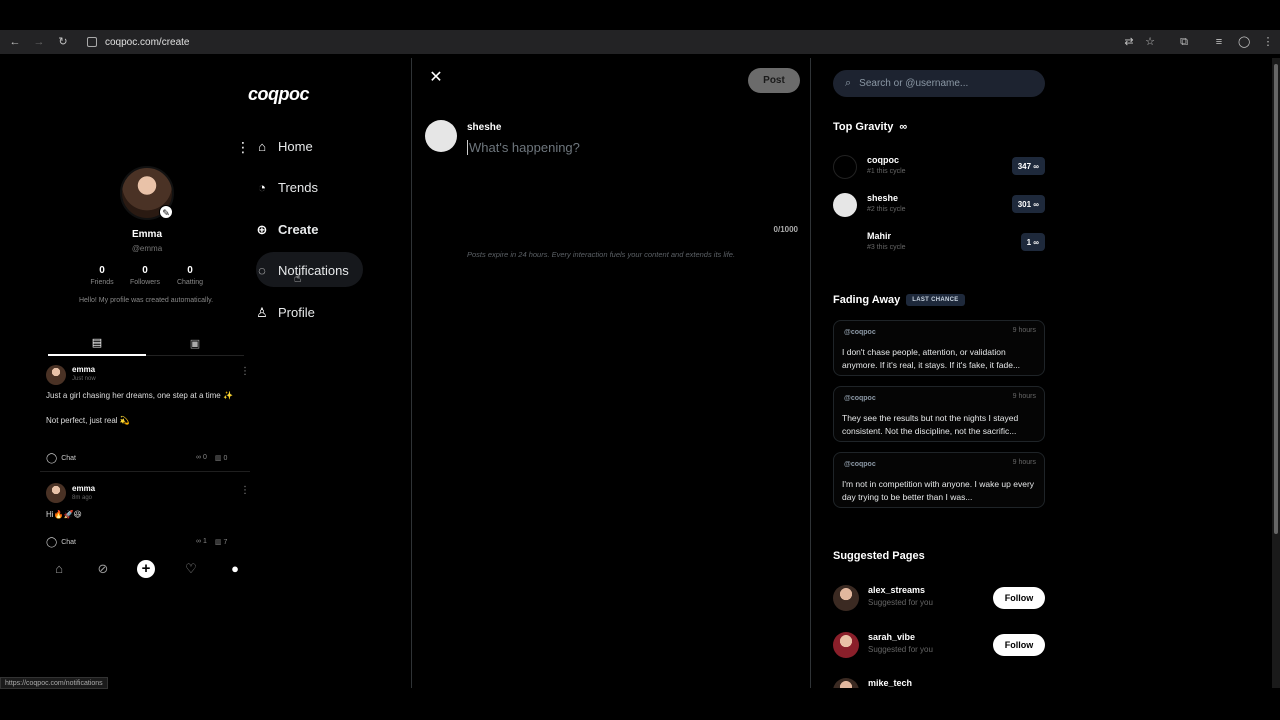  What do you see at coordinates (774, 80) in the screenshot?
I see `post-button: Post` at bounding box center [774, 80].